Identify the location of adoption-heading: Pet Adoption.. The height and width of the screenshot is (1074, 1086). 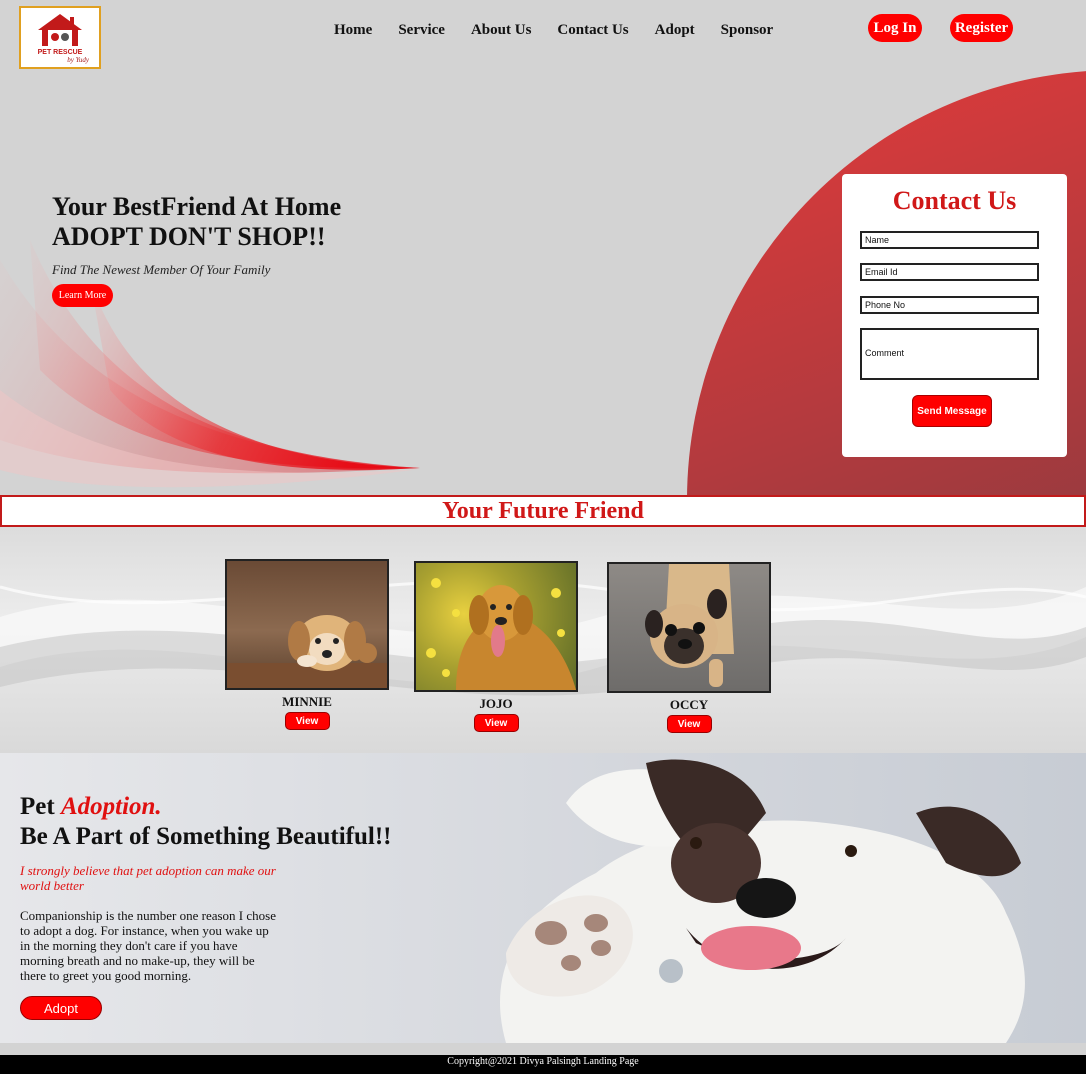
(91, 807).